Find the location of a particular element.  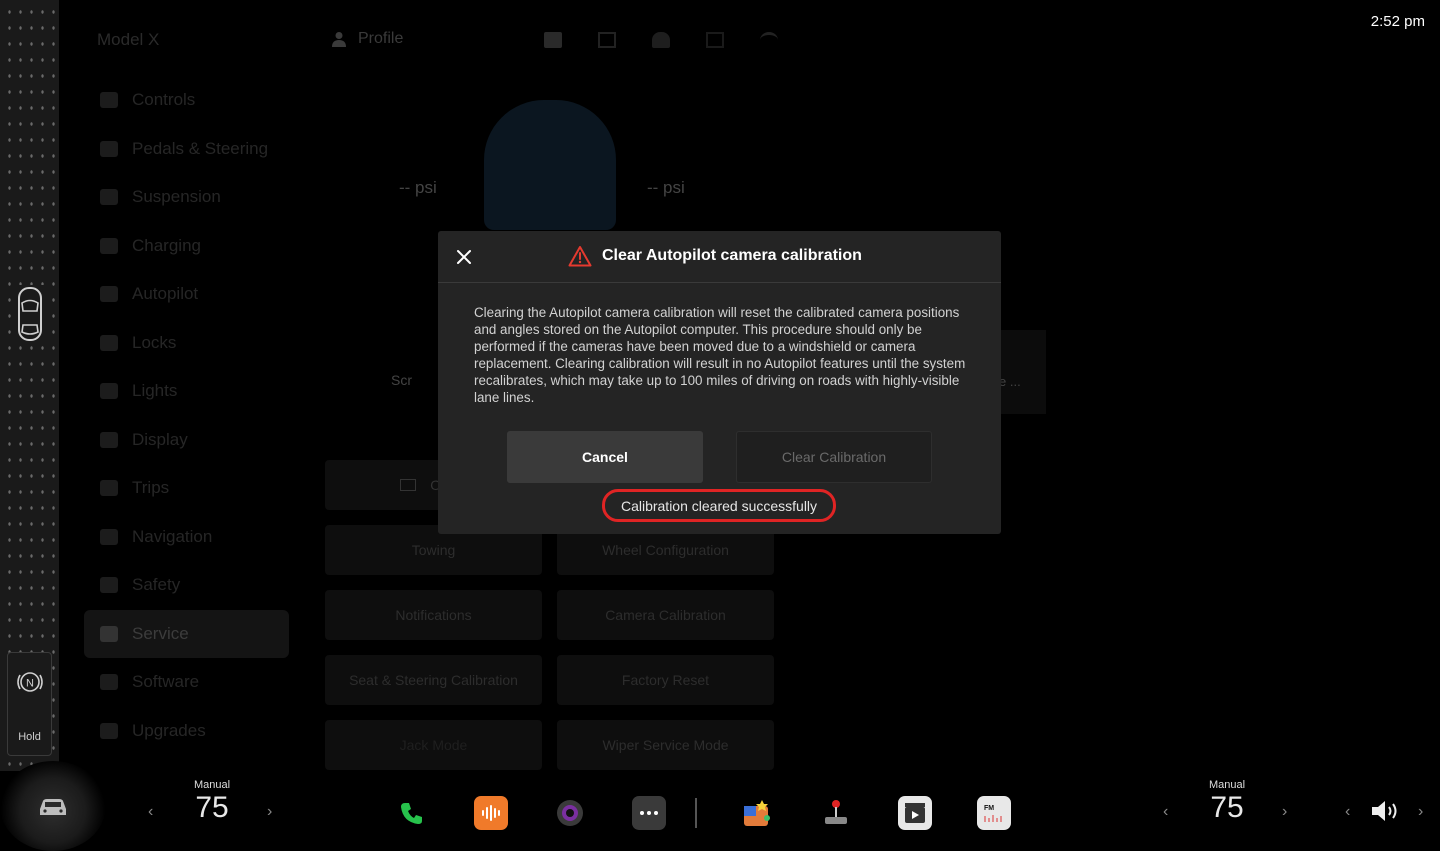

phone-icon is located at coordinates (412, 813).